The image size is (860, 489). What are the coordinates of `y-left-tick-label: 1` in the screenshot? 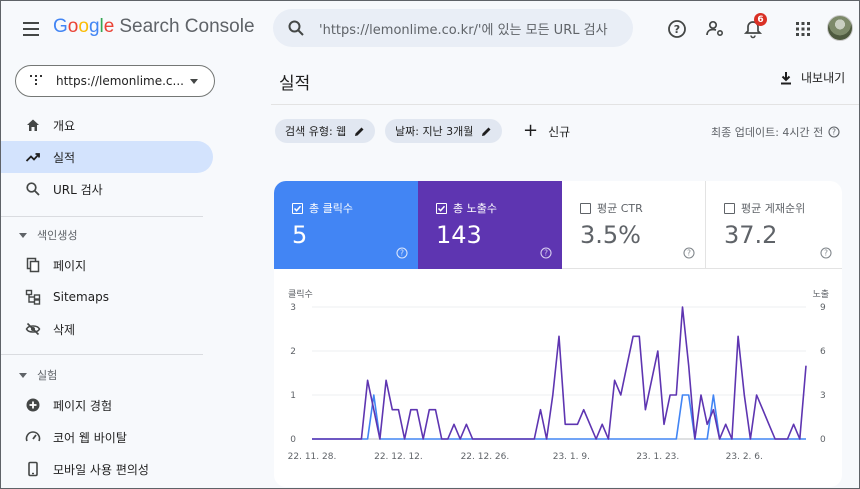 It's located at (293, 396).